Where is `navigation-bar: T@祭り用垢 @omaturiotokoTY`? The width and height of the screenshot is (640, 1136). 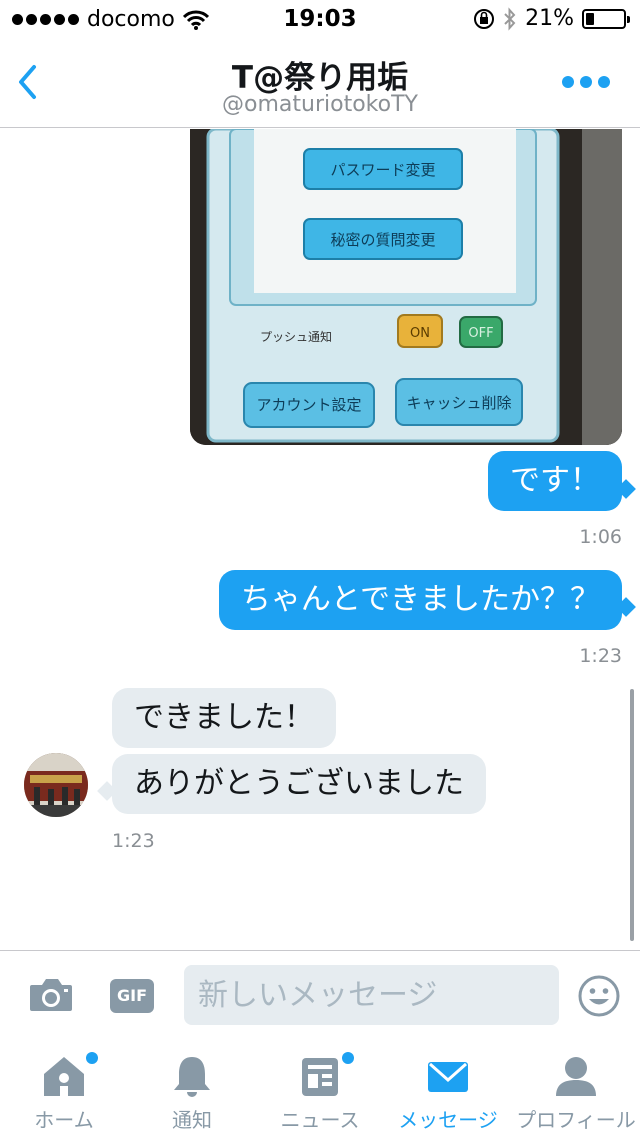 navigation-bar: T@祭り用垢 @omaturiotokoTY is located at coordinates (320, 84).